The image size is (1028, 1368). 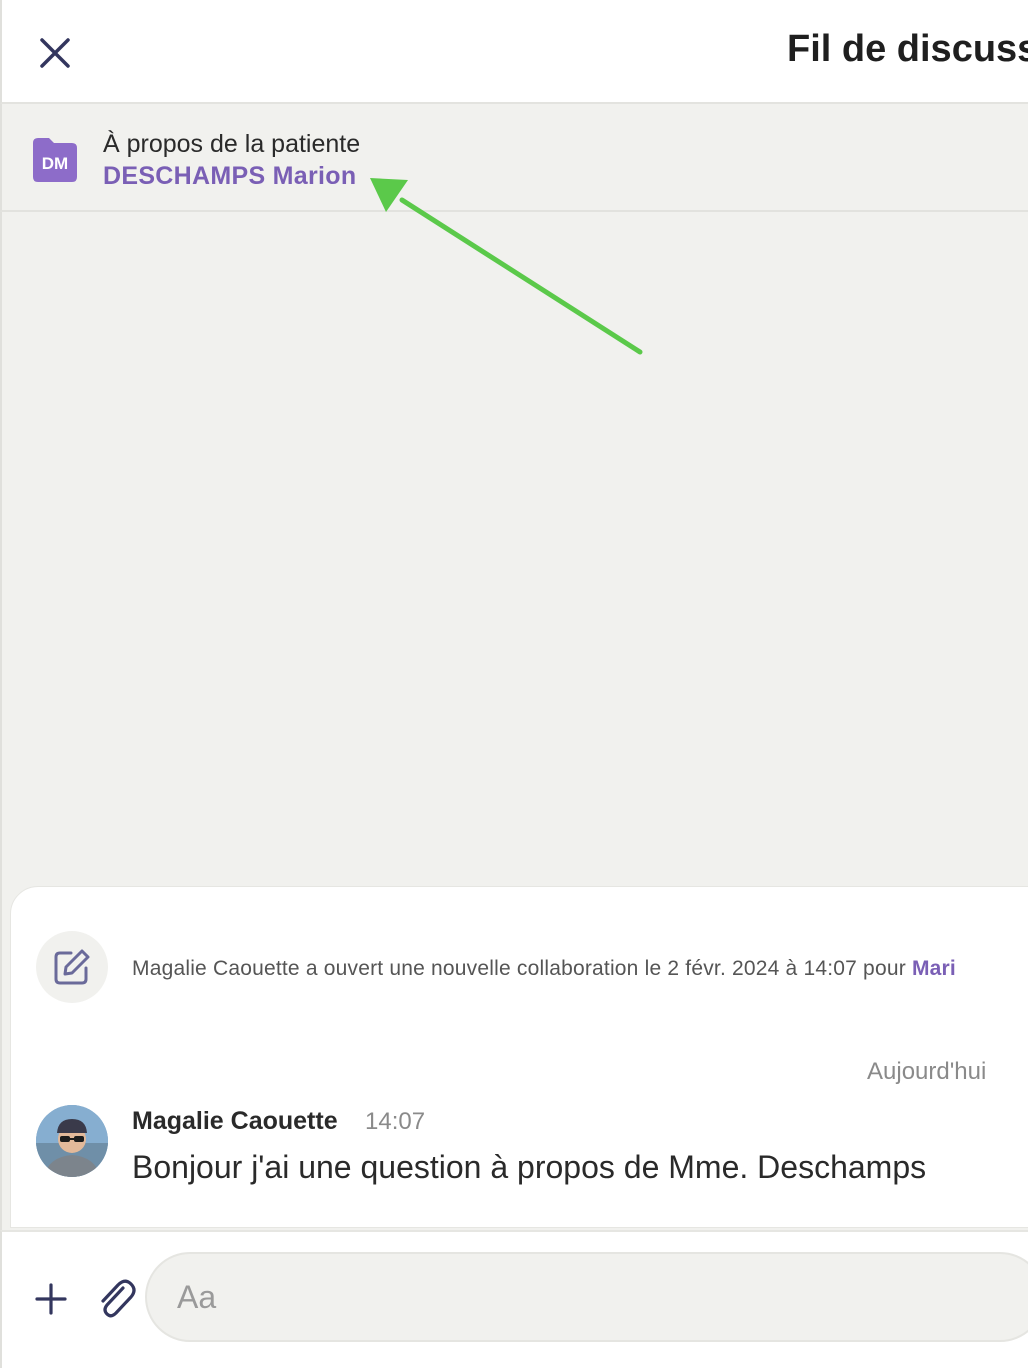 I want to click on patient-name-link: DESCHAMPS Marion, so click(x=229, y=176).